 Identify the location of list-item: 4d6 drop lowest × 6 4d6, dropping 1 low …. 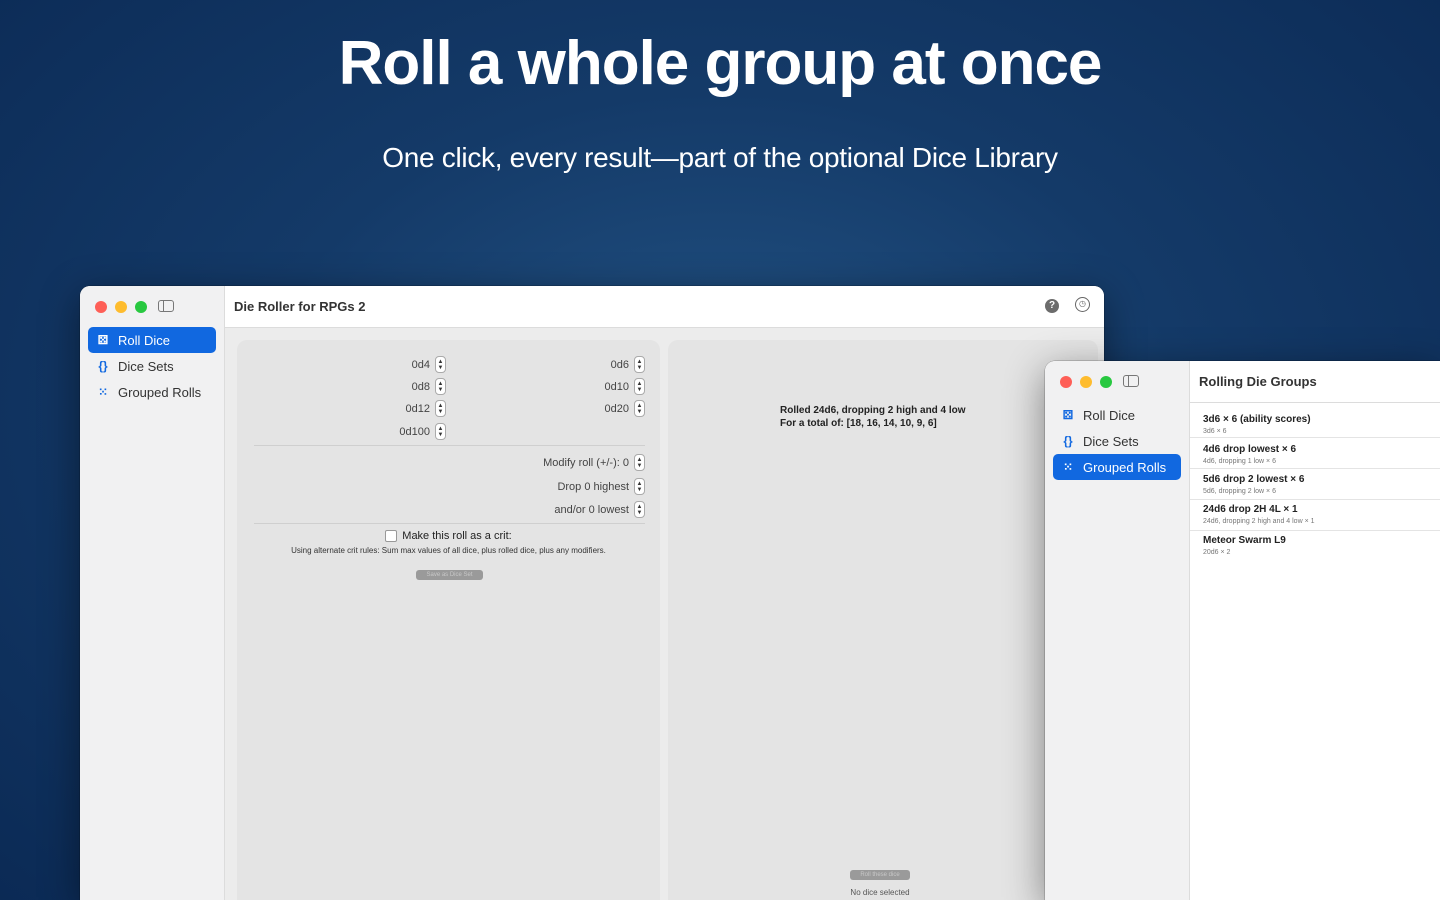
(1315, 453).